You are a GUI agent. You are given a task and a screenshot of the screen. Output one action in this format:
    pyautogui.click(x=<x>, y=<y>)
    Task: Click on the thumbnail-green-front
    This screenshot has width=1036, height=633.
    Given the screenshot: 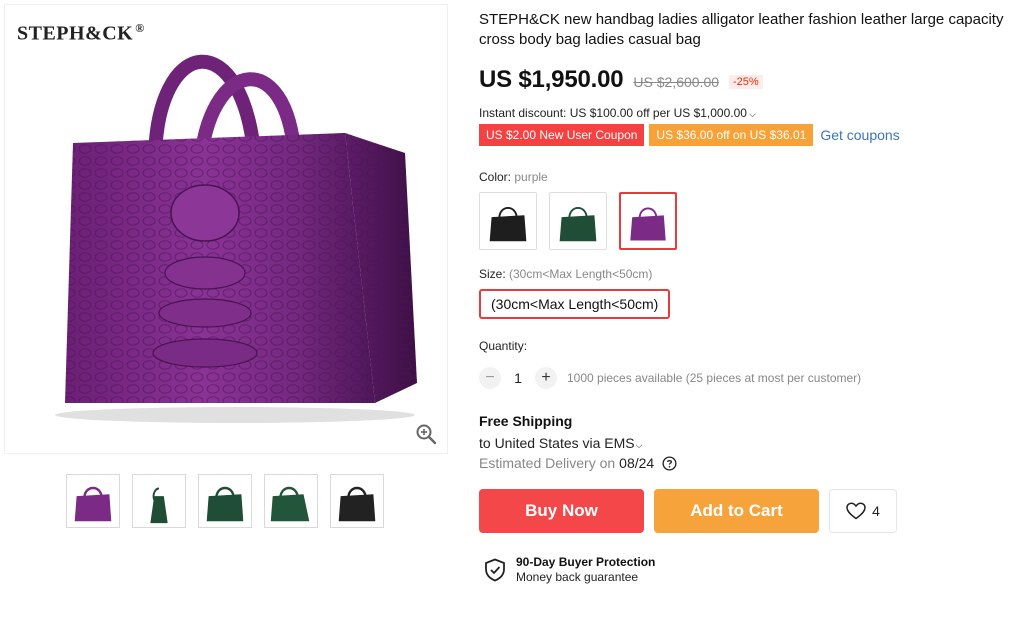 What is the action you would take?
    pyautogui.click(x=225, y=501)
    